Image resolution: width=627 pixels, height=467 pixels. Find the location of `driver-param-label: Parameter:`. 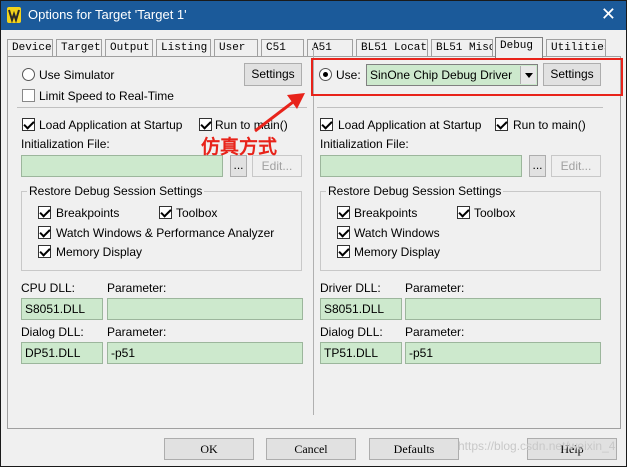

driver-param-label: Parameter: is located at coordinates (435, 288).